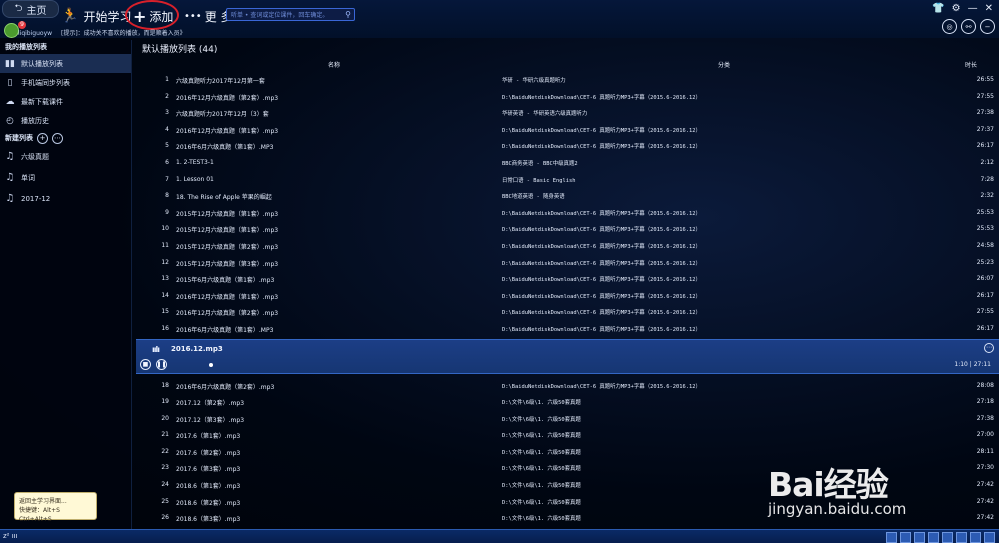  What do you see at coordinates (208, 503) in the screenshot?
I see `track-name: 2018.6（第2套）.mp3` at bounding box center [208, 503].